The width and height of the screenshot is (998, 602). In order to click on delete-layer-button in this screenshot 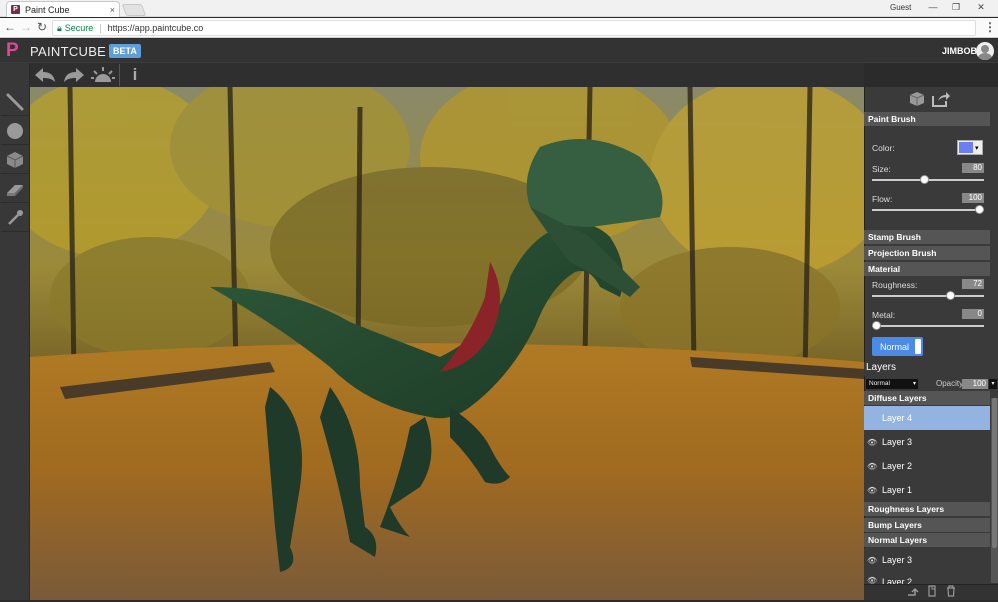, I will do `click(951, 592)`.